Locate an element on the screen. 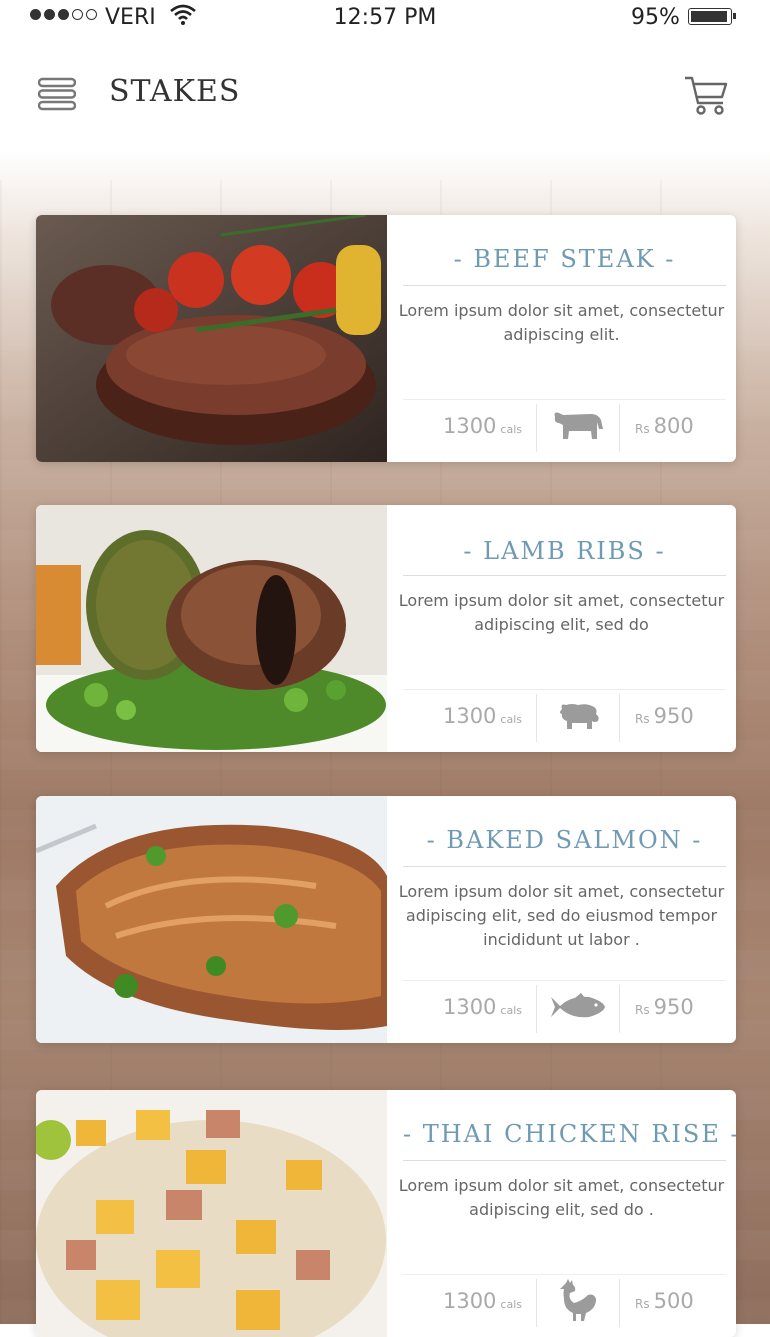 This screenshot has width=770, height=1337. page-title: STAKES is located at coordinates (175, 91).